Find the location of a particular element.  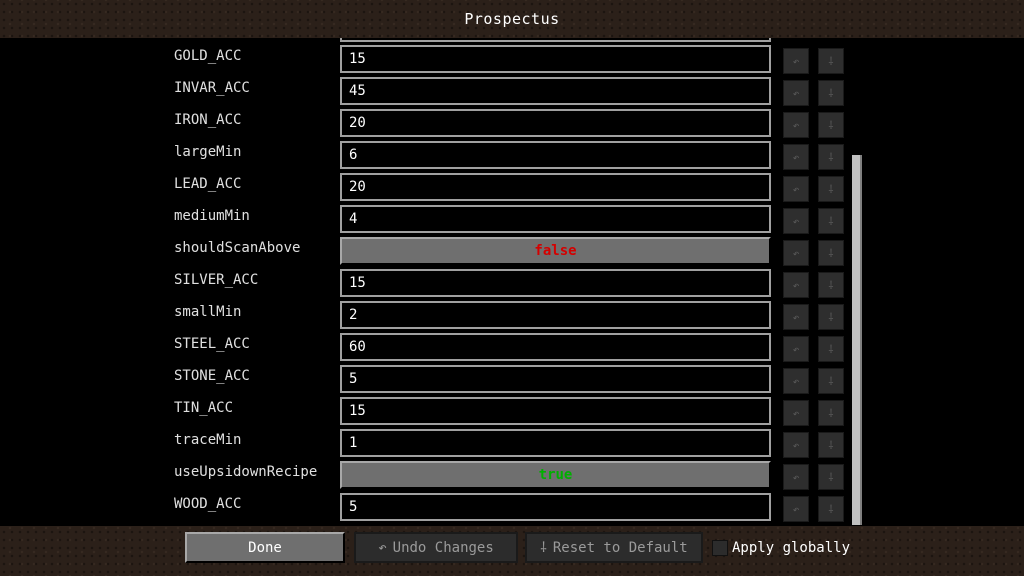

entry-label: GOLD_ACC is located at coordinates (208, 56).